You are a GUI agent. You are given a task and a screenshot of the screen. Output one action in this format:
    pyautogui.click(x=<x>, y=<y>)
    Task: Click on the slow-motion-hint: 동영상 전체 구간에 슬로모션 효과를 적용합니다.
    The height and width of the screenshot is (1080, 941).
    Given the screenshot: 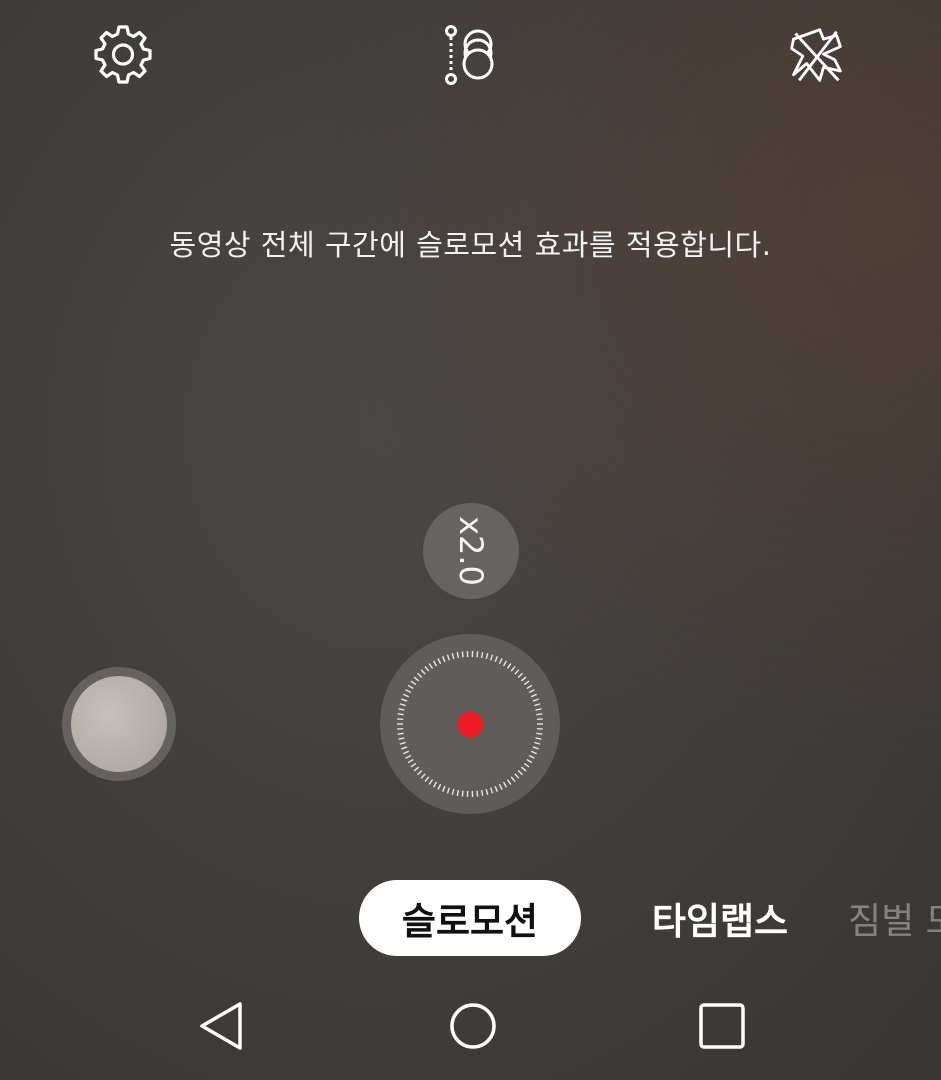 What is the action you would take?
    pyautogui.click(x=470, y=245)
    